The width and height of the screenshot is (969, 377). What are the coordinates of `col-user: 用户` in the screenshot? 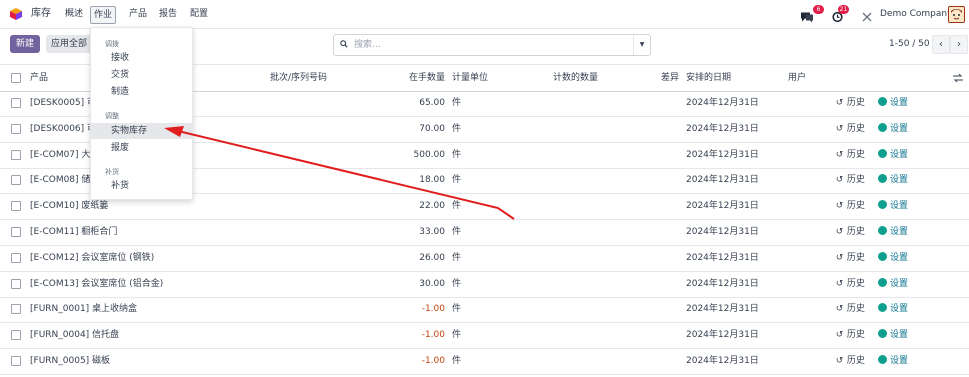 It's located at (797, 78).